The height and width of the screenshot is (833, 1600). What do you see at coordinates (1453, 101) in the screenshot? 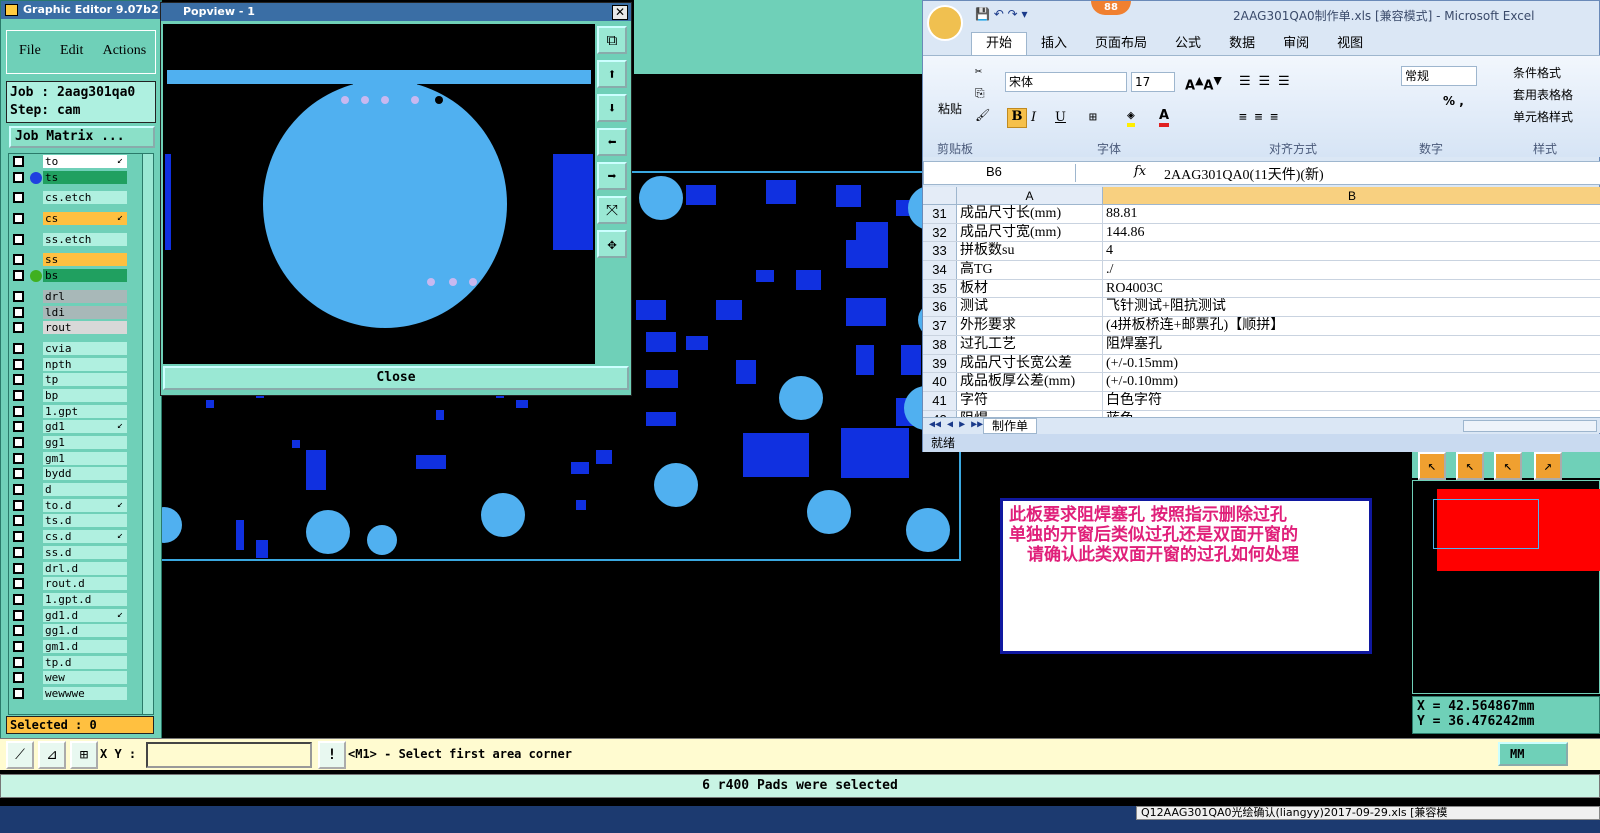
I see `percent-icon: % ,` at bounding box center [1453, 101].